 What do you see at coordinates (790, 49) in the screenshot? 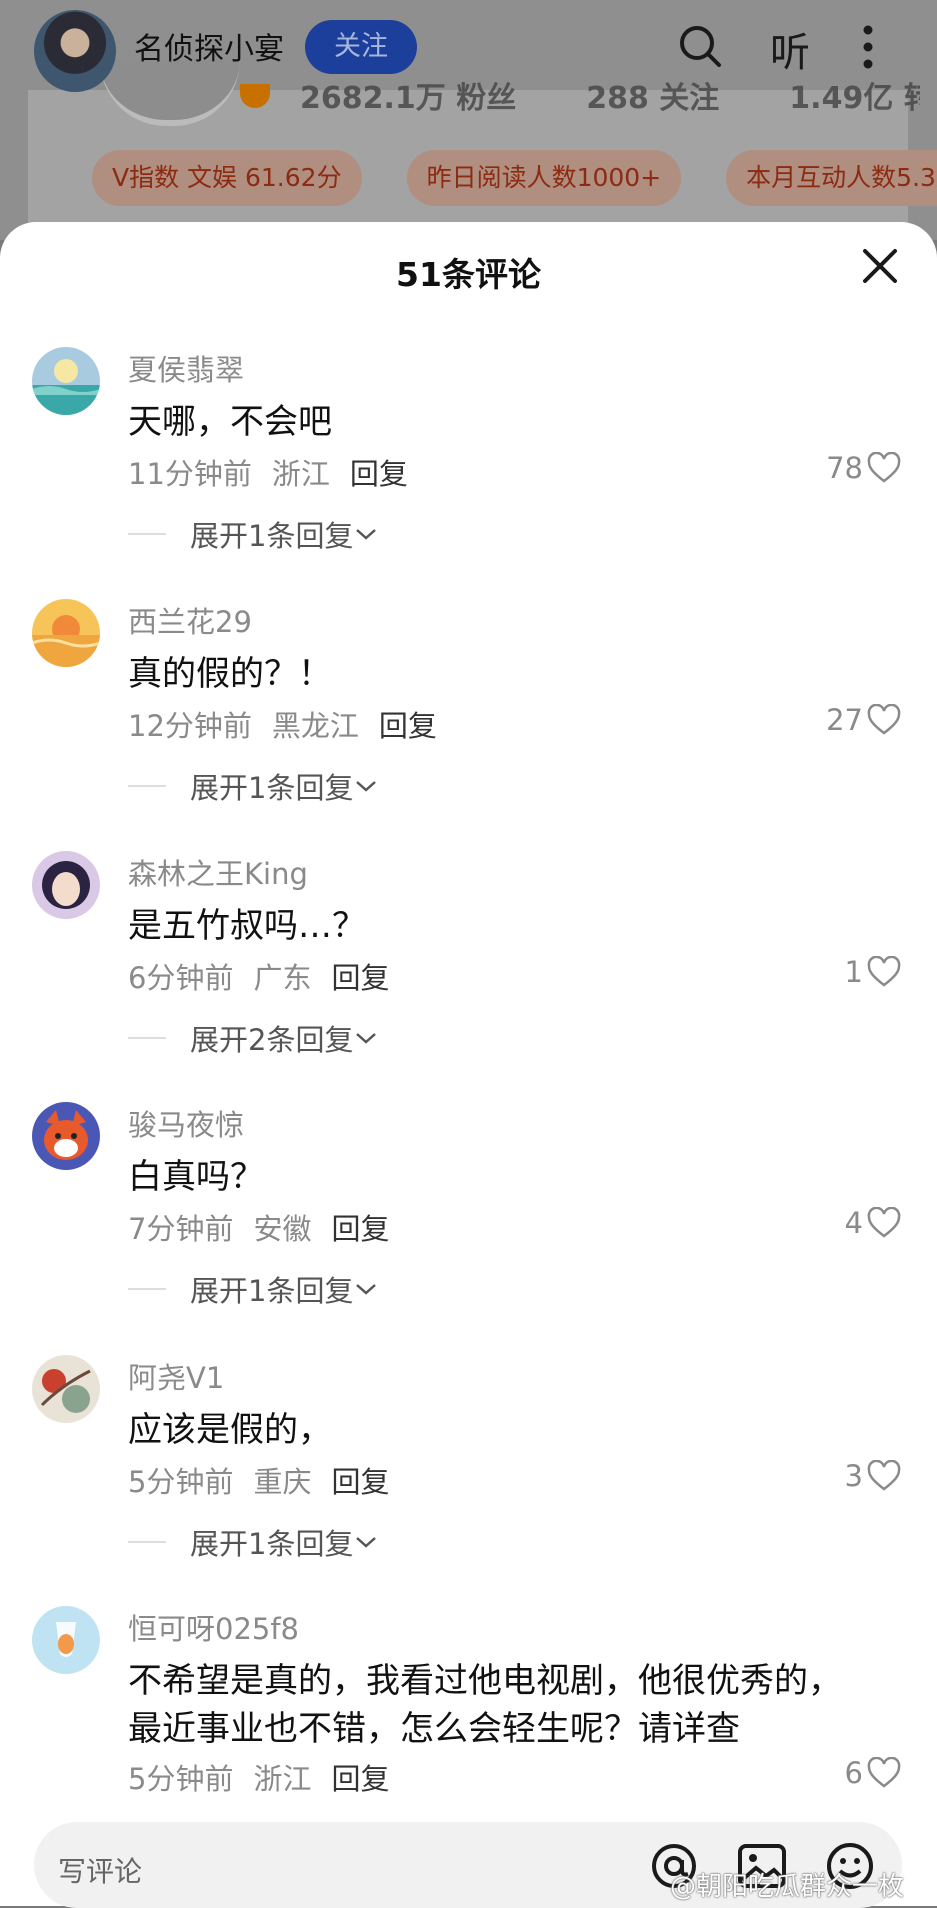
I see `listen-button: 听` at bounding box center [790, 49].